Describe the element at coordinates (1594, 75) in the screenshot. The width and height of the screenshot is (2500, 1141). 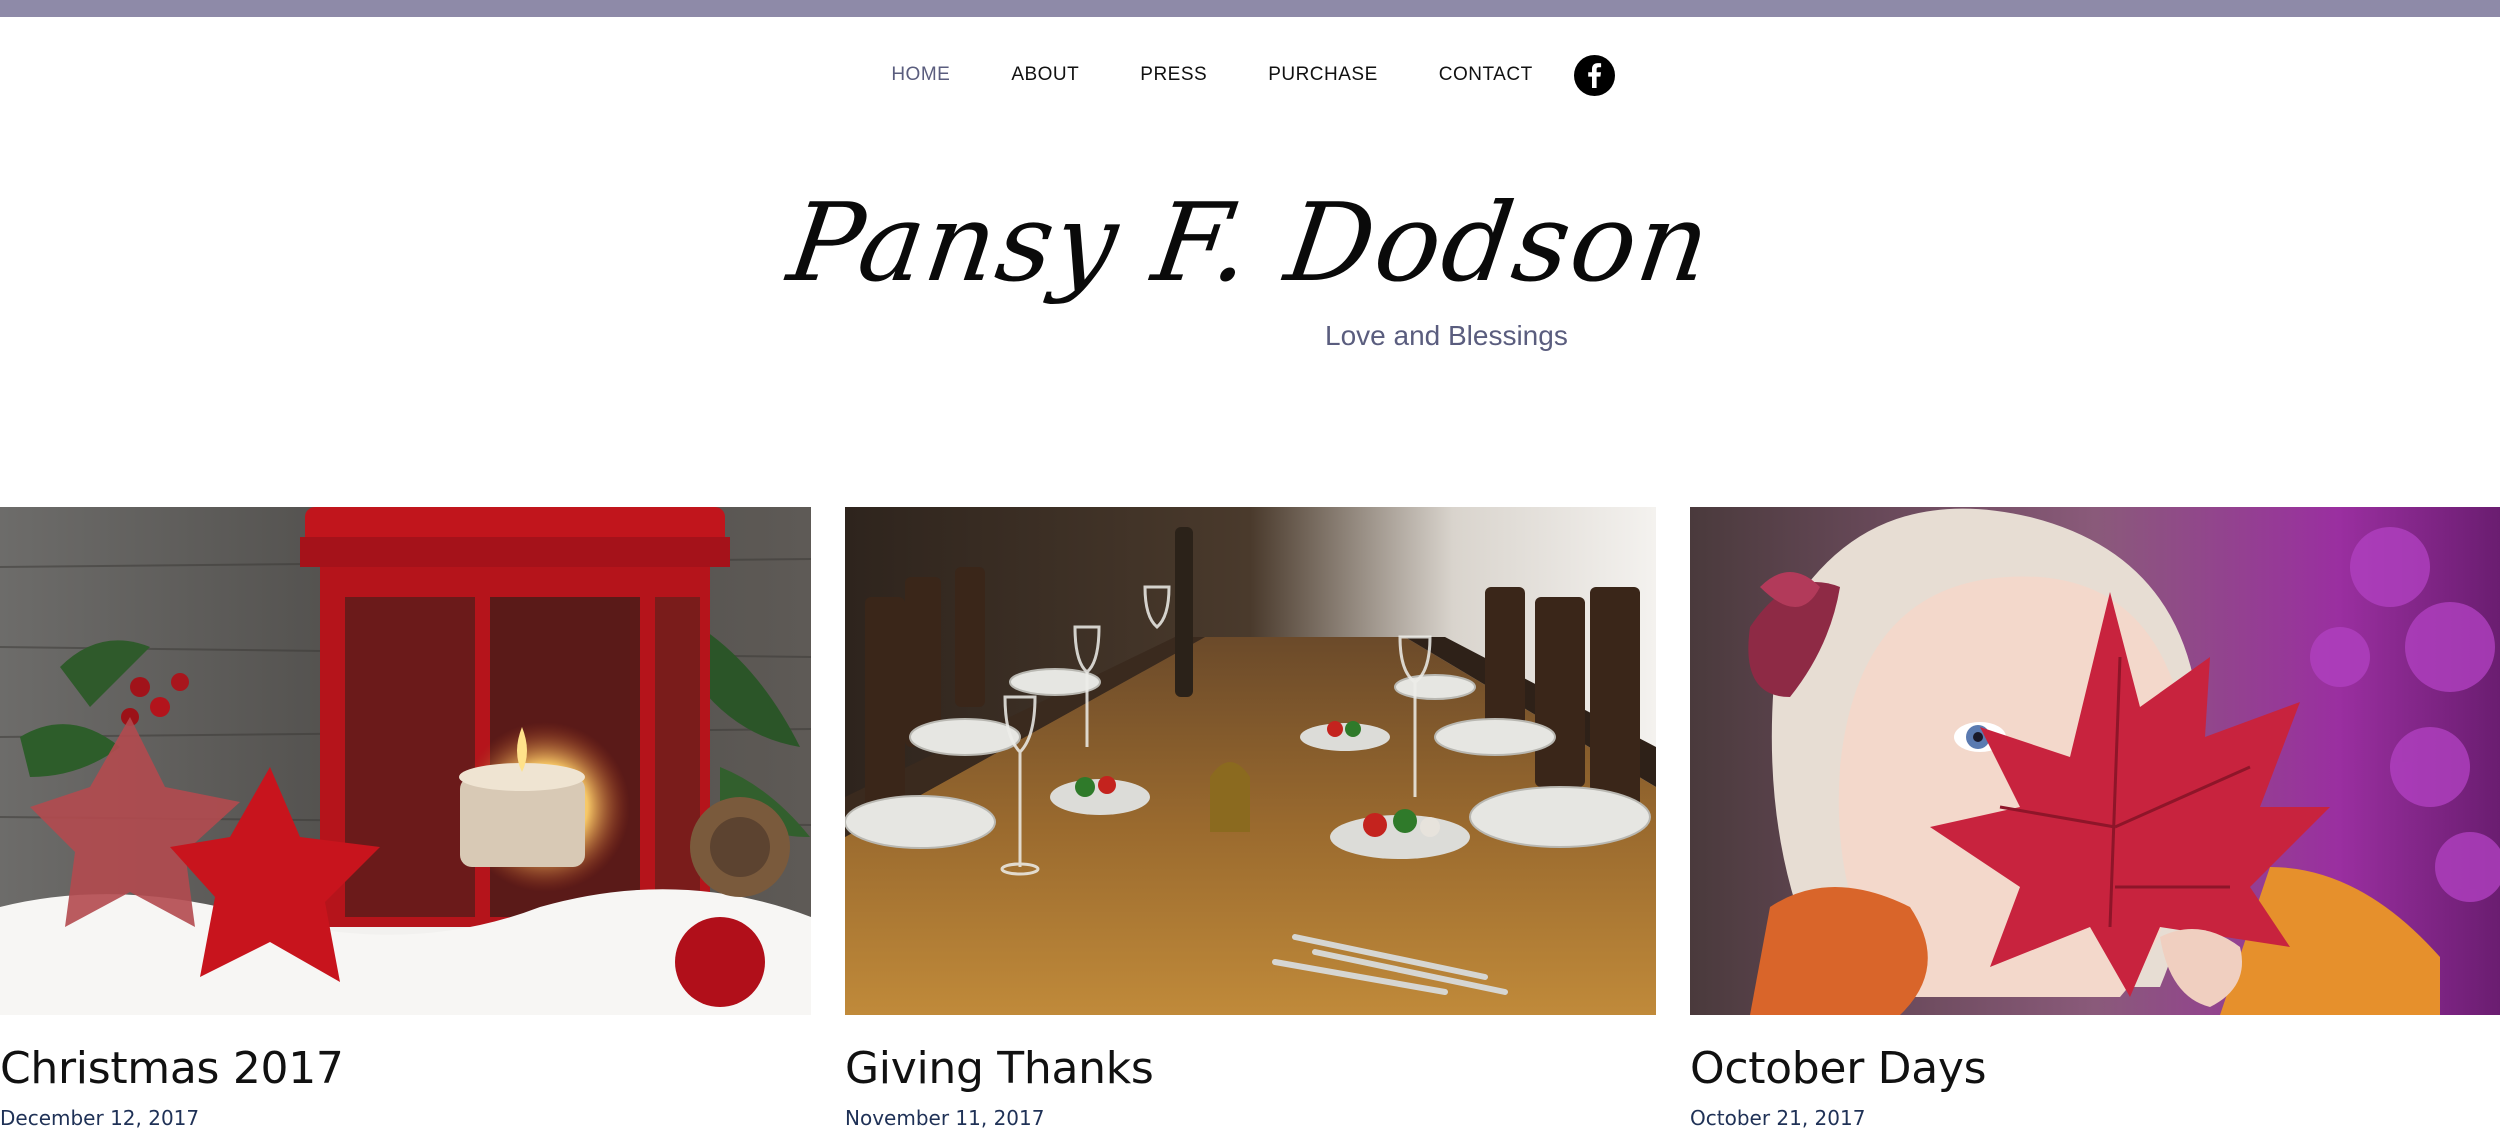
I see `facebook-icon` at that location.